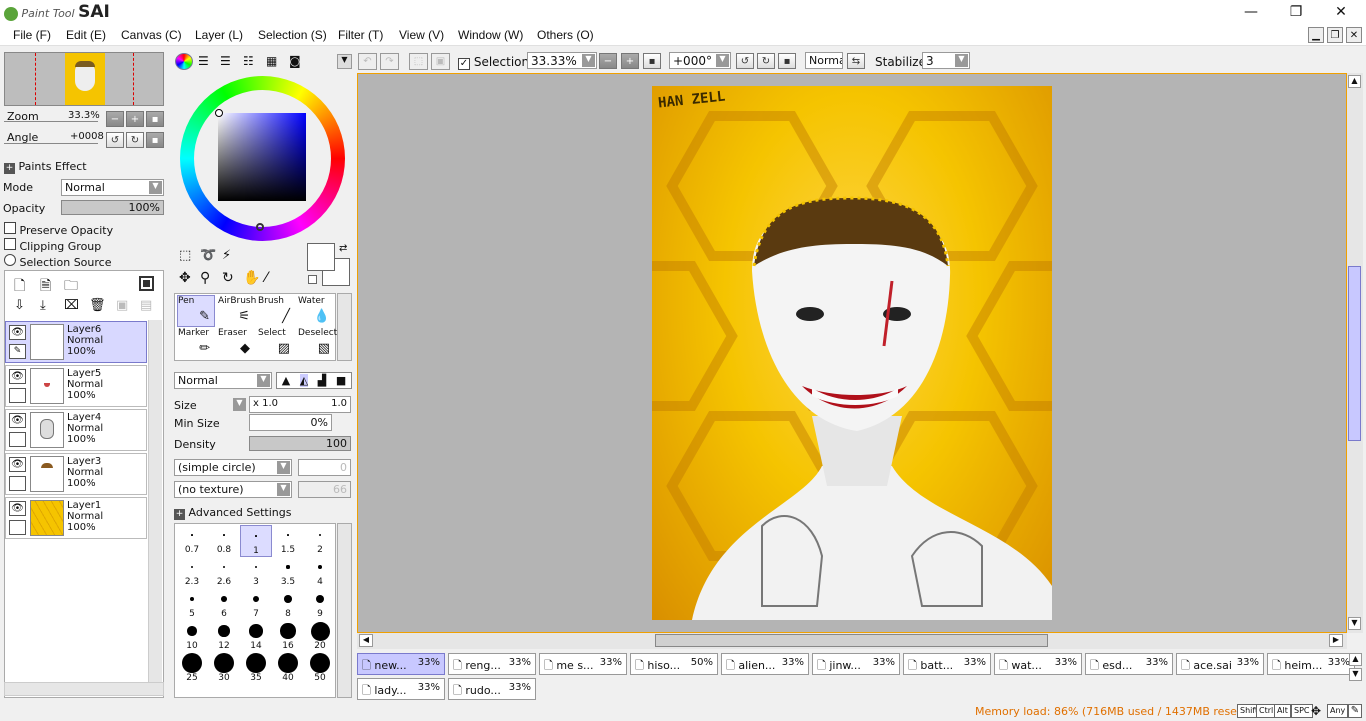 The image size is (1366, 721). I want to click on mdi-close-button: ✕, so click(1354, 35).